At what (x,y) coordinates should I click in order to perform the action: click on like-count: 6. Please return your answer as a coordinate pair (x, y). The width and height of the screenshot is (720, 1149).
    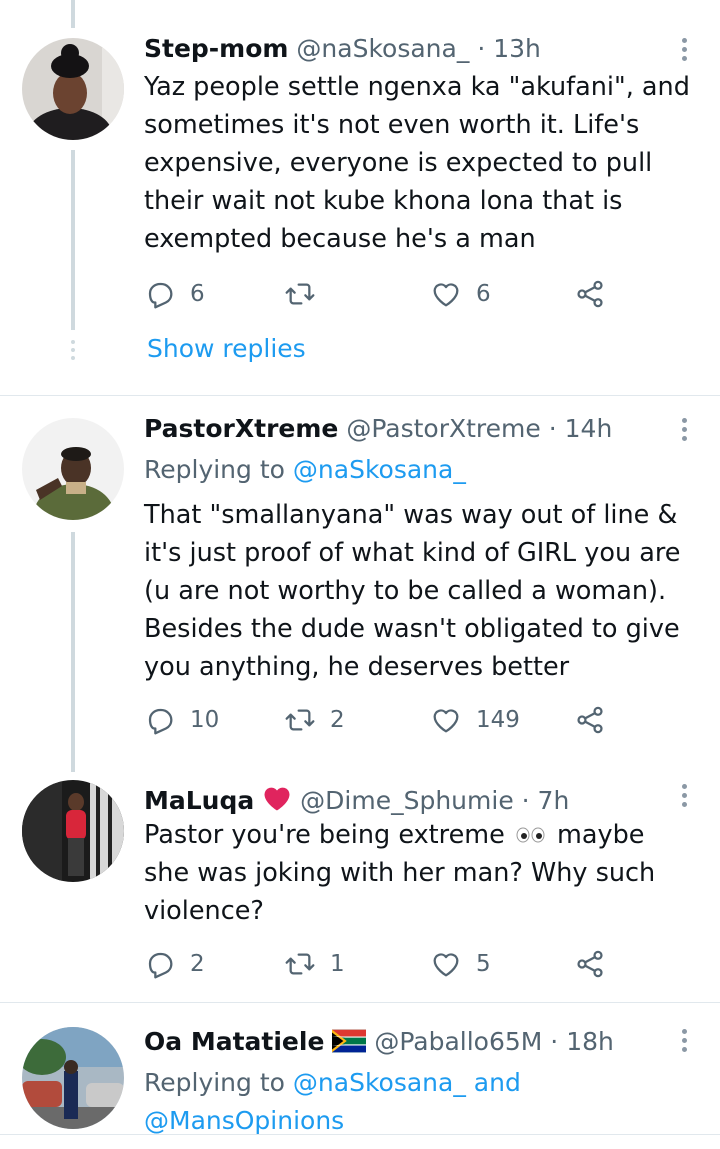
    Looking at the image, I should click on (483, 294).